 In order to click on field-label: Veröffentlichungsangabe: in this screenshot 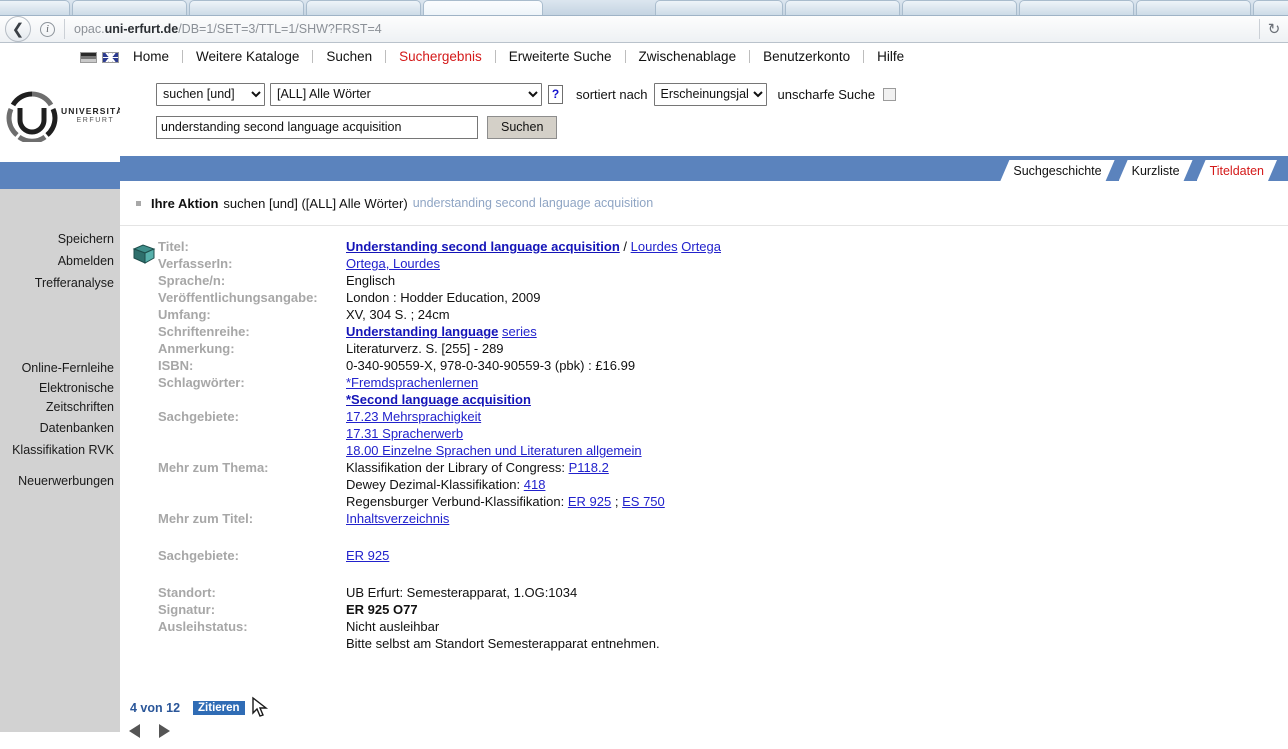, I will do `click(238, 297)`.